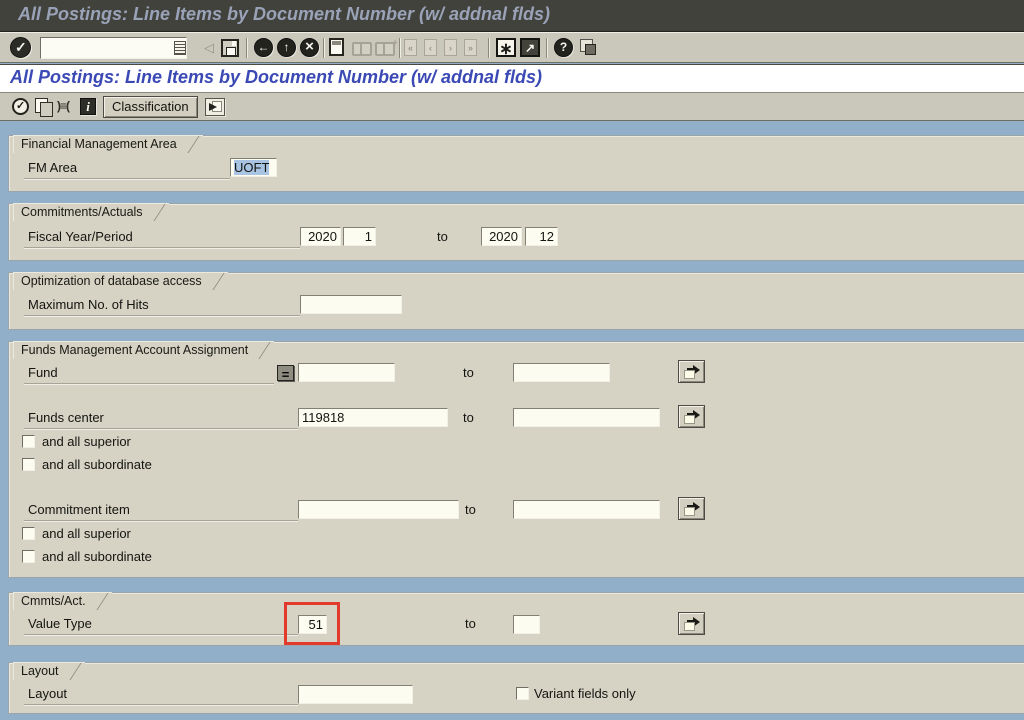 This screenshot has width=1024, height=720. What do you see at coordinates (522, 693) in the screenshot?
I see `variant-fields-only-checkbox` at bounding box center [522, 693].